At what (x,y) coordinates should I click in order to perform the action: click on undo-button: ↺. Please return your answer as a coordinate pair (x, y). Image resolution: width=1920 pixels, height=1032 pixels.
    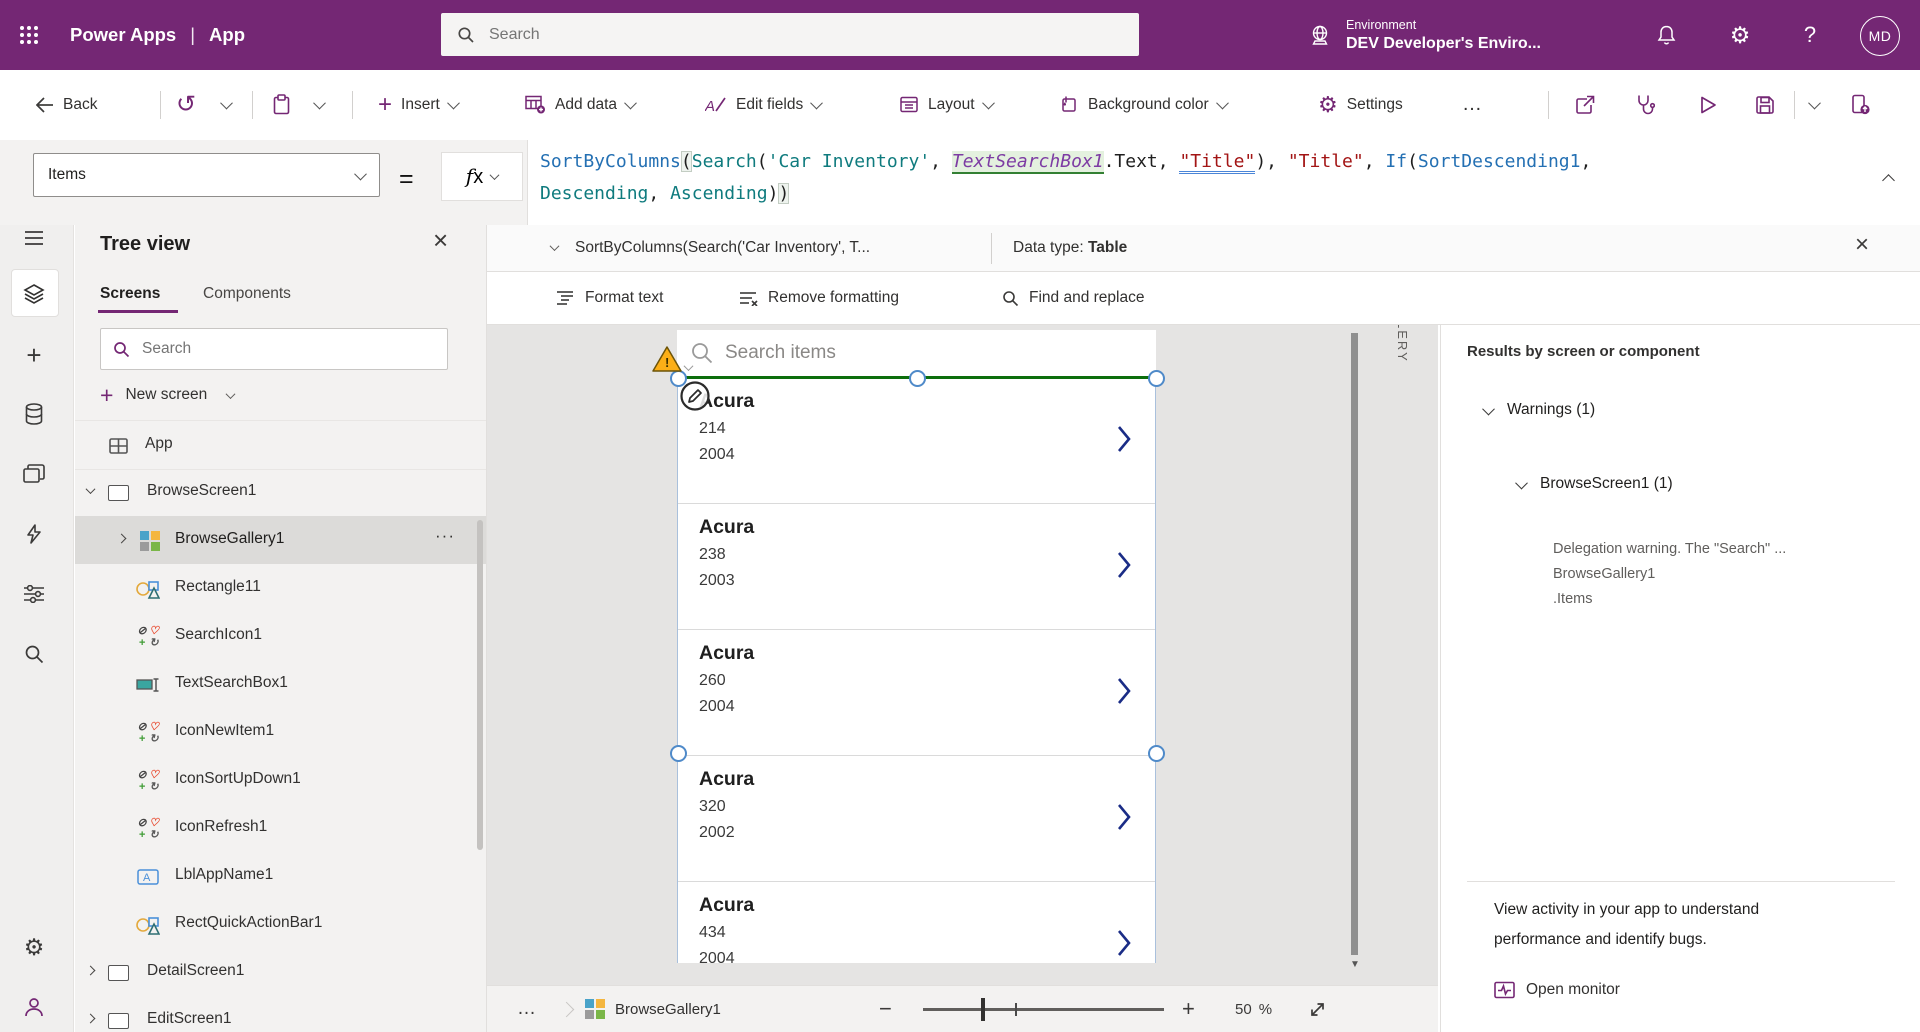
    Looking at the image, I should click on (186, 104).